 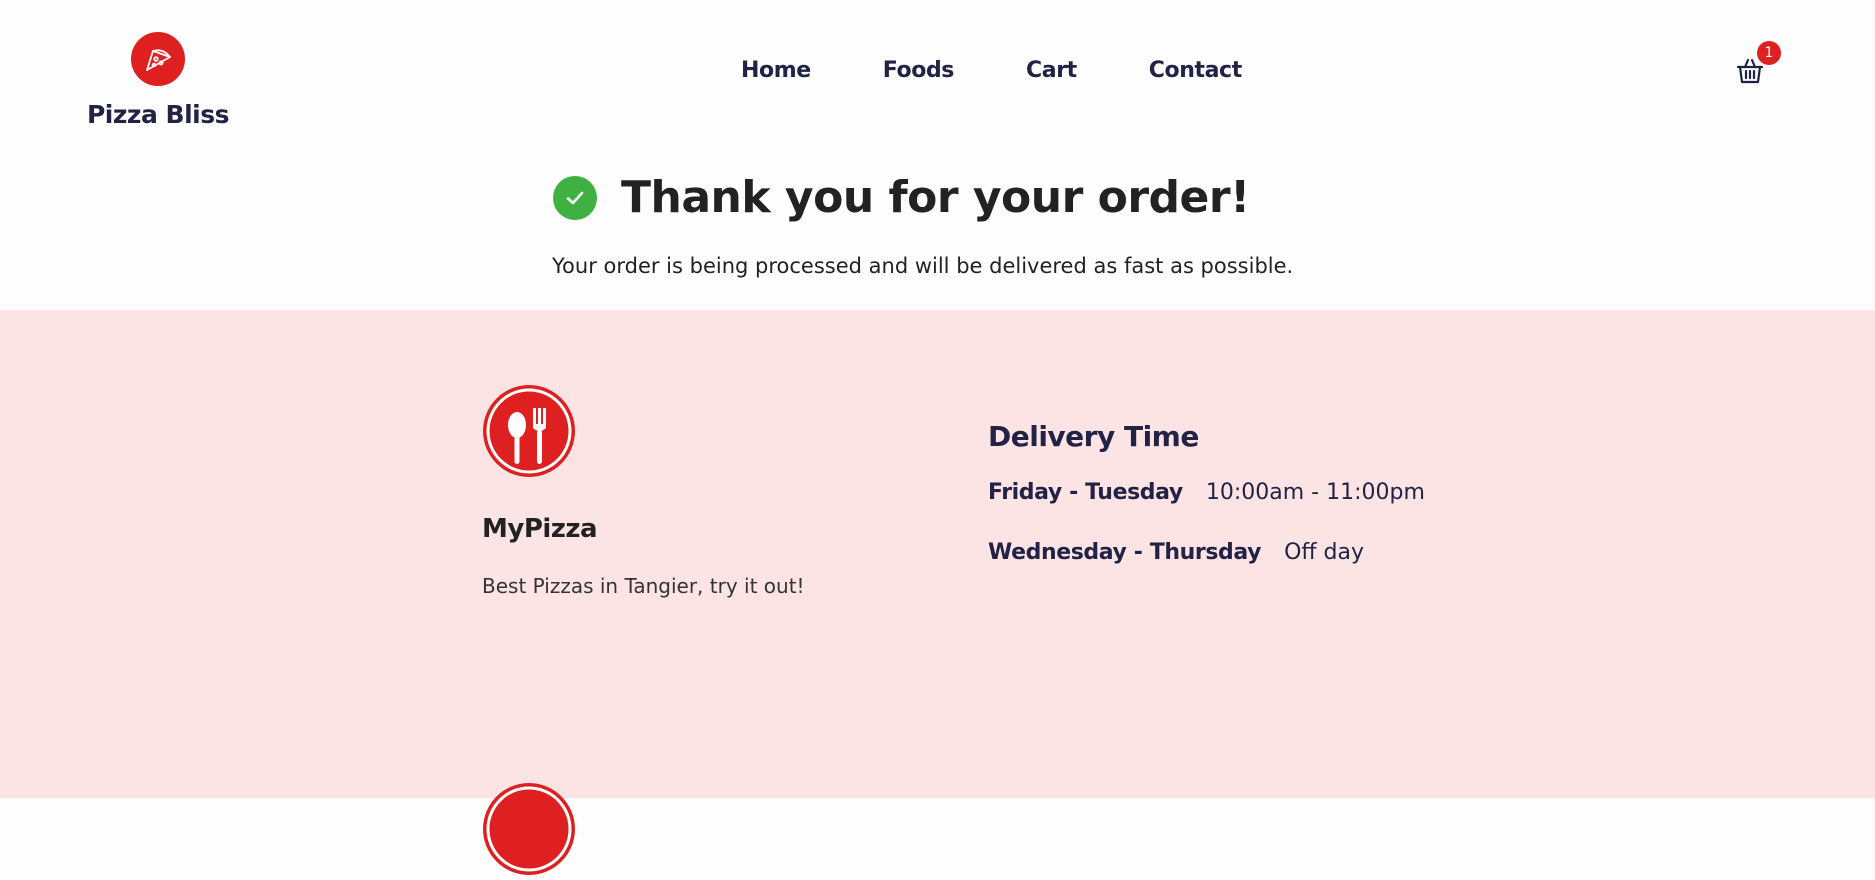 I want to click on hours-time: Off day, so click(x=1324, y=552).